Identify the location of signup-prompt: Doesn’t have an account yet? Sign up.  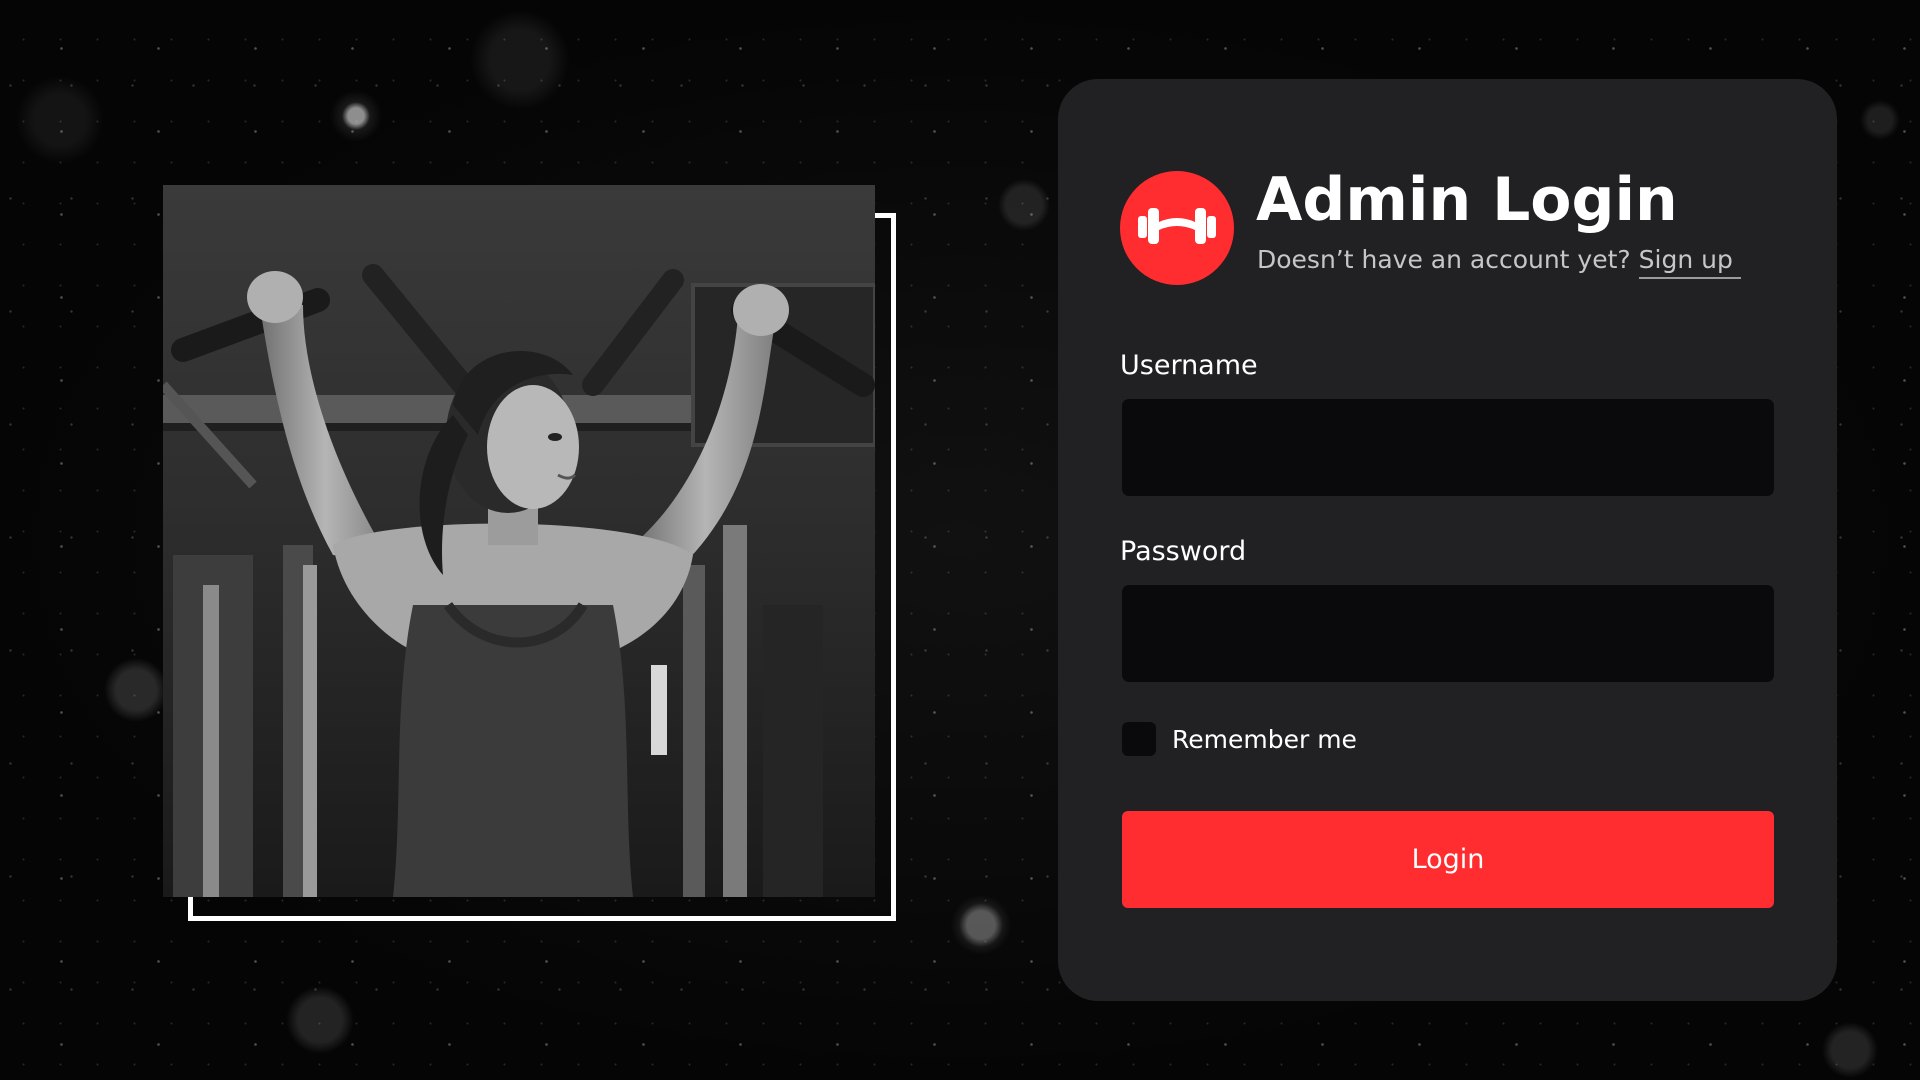
(1499, 262).